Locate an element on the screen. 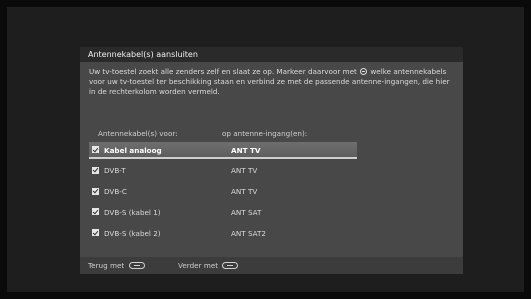  list-row-kabel-analoog: Kabel analoog ANT TV is located at coordinates (223, 150).